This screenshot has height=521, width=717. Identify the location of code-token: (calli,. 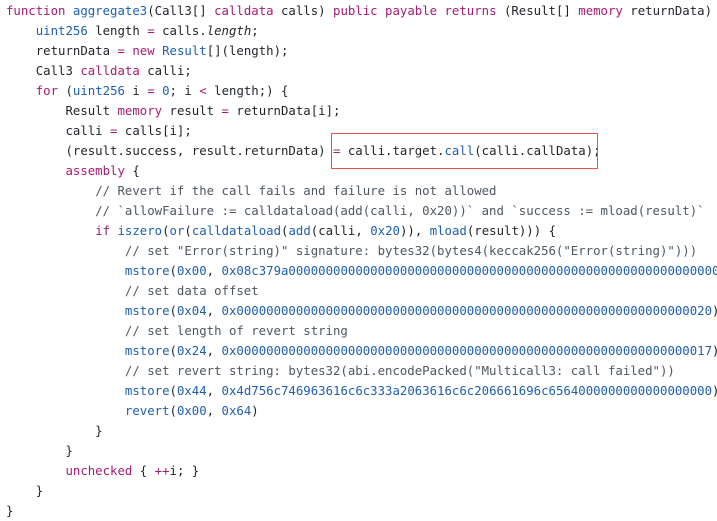
(340, 231).